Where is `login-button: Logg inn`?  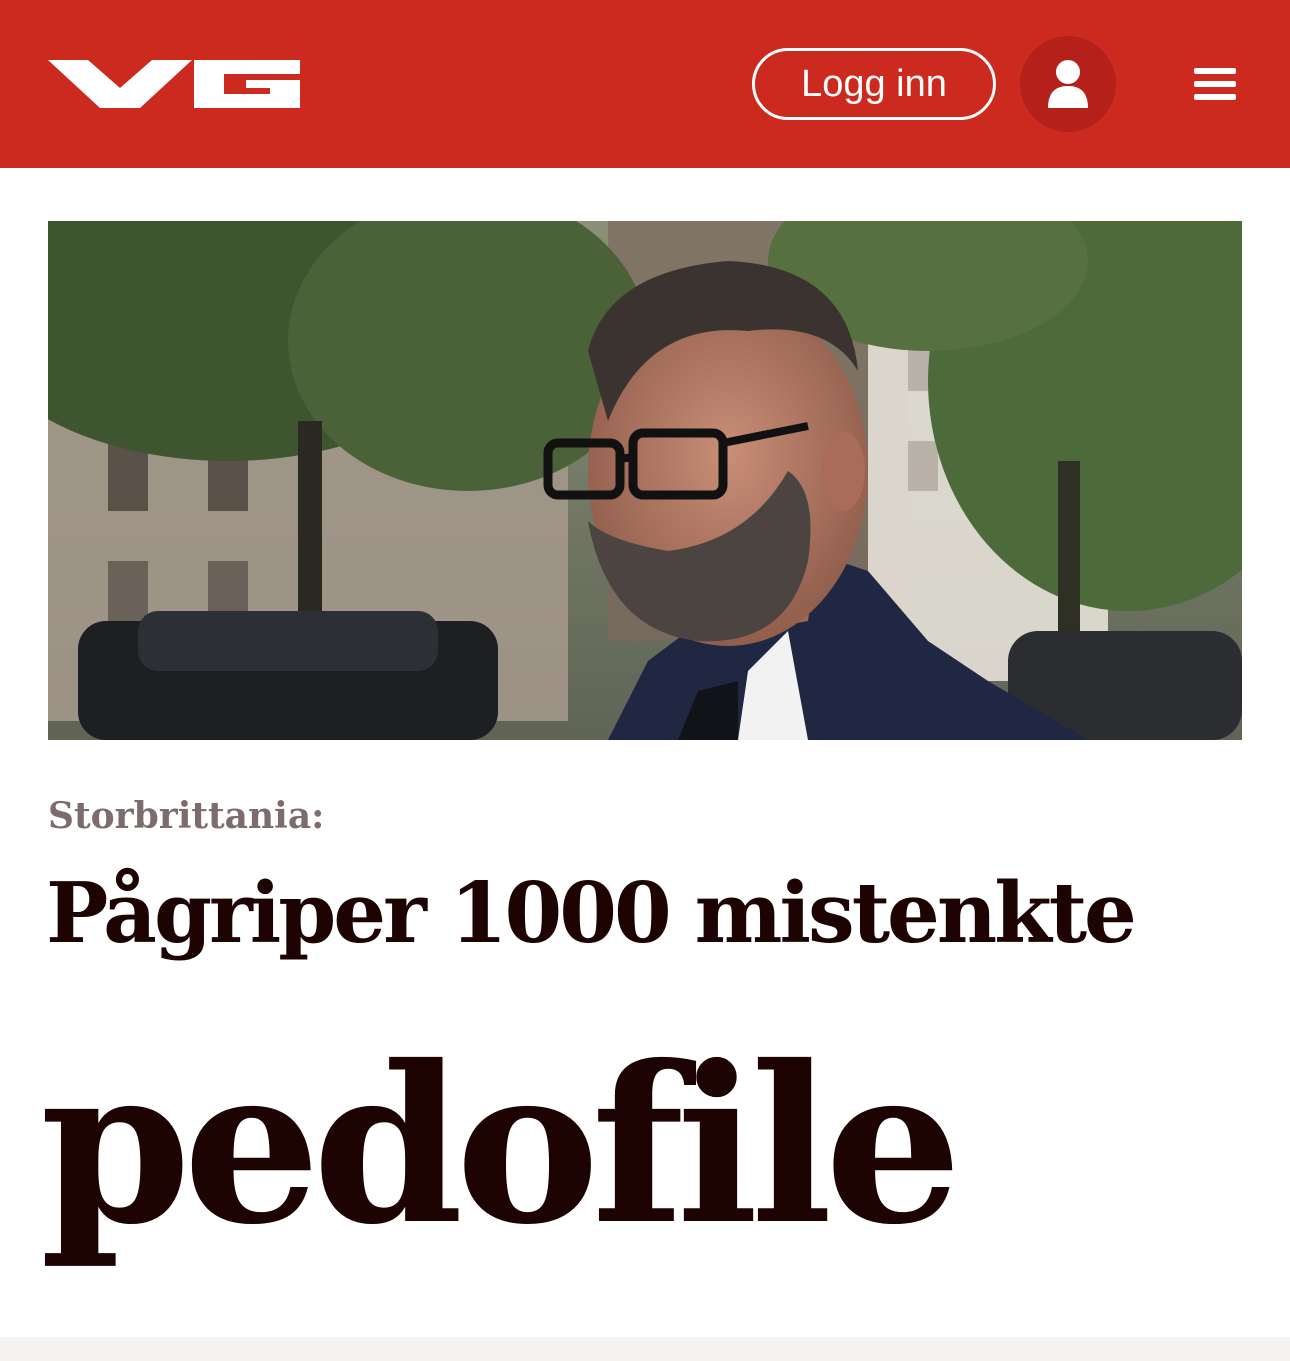 login-button: Logg inn is located at coordinates (874, 84).